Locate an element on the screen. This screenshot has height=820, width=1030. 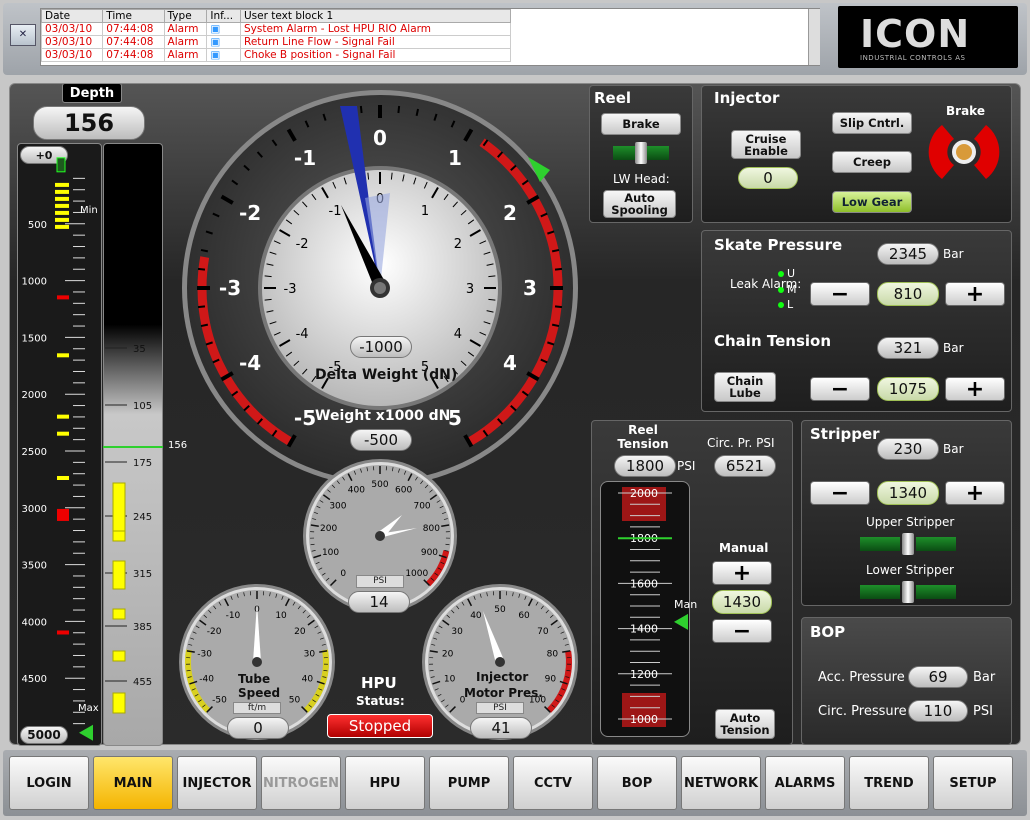
tab-cctv: CCTV is located at coordinates (553, 783).